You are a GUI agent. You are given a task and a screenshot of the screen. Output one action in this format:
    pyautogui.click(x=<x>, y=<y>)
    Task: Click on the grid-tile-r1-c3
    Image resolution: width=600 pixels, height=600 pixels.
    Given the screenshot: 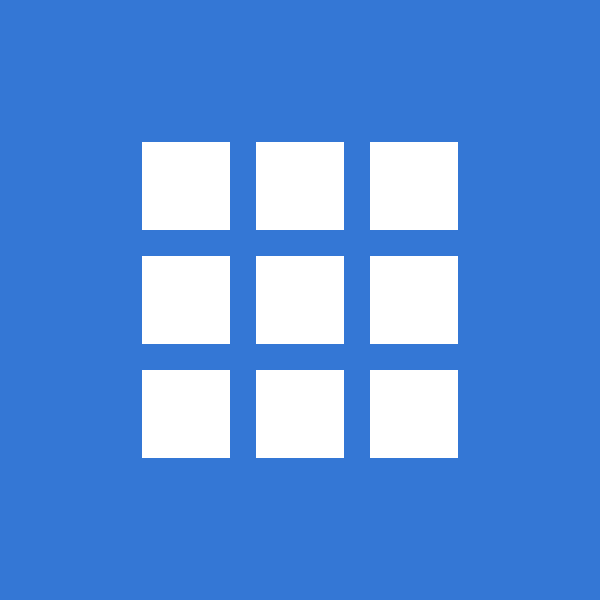 What is the action you would take?
    pyautogui.click(x=414, y=186)
    